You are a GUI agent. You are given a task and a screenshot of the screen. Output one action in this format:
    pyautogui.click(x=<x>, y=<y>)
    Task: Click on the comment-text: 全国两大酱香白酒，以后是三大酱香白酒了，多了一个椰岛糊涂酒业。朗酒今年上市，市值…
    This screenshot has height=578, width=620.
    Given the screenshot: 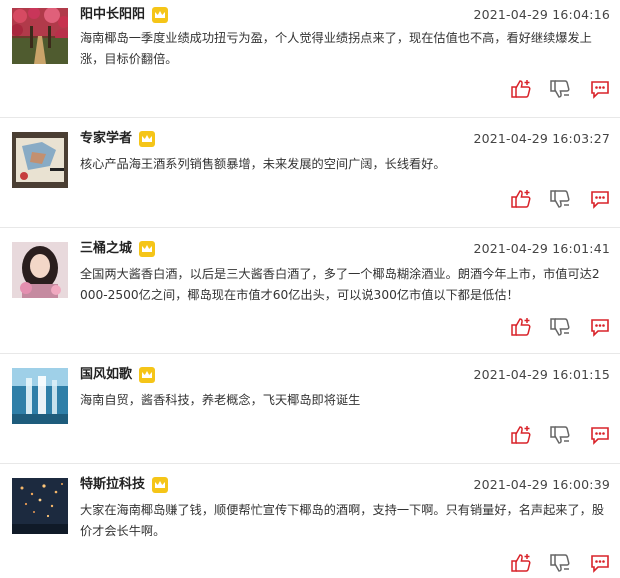 What is the action you would take?
    pyautogui.click(x=340, y=284)
    